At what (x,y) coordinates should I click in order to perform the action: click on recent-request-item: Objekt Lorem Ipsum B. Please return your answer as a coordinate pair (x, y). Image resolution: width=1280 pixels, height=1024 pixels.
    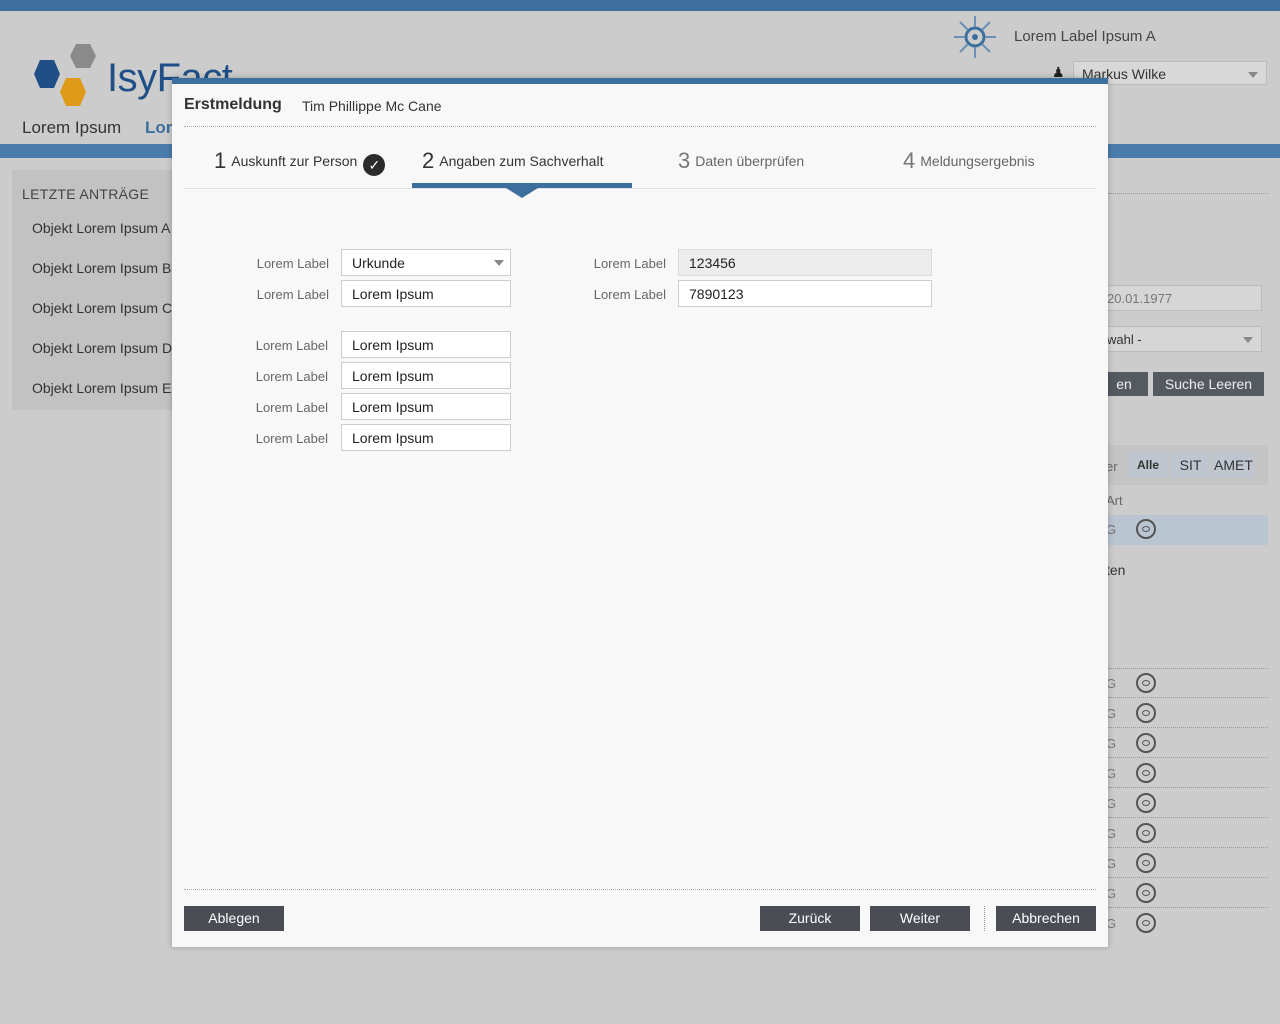
    Looking at the image, I should click on (102, 268).